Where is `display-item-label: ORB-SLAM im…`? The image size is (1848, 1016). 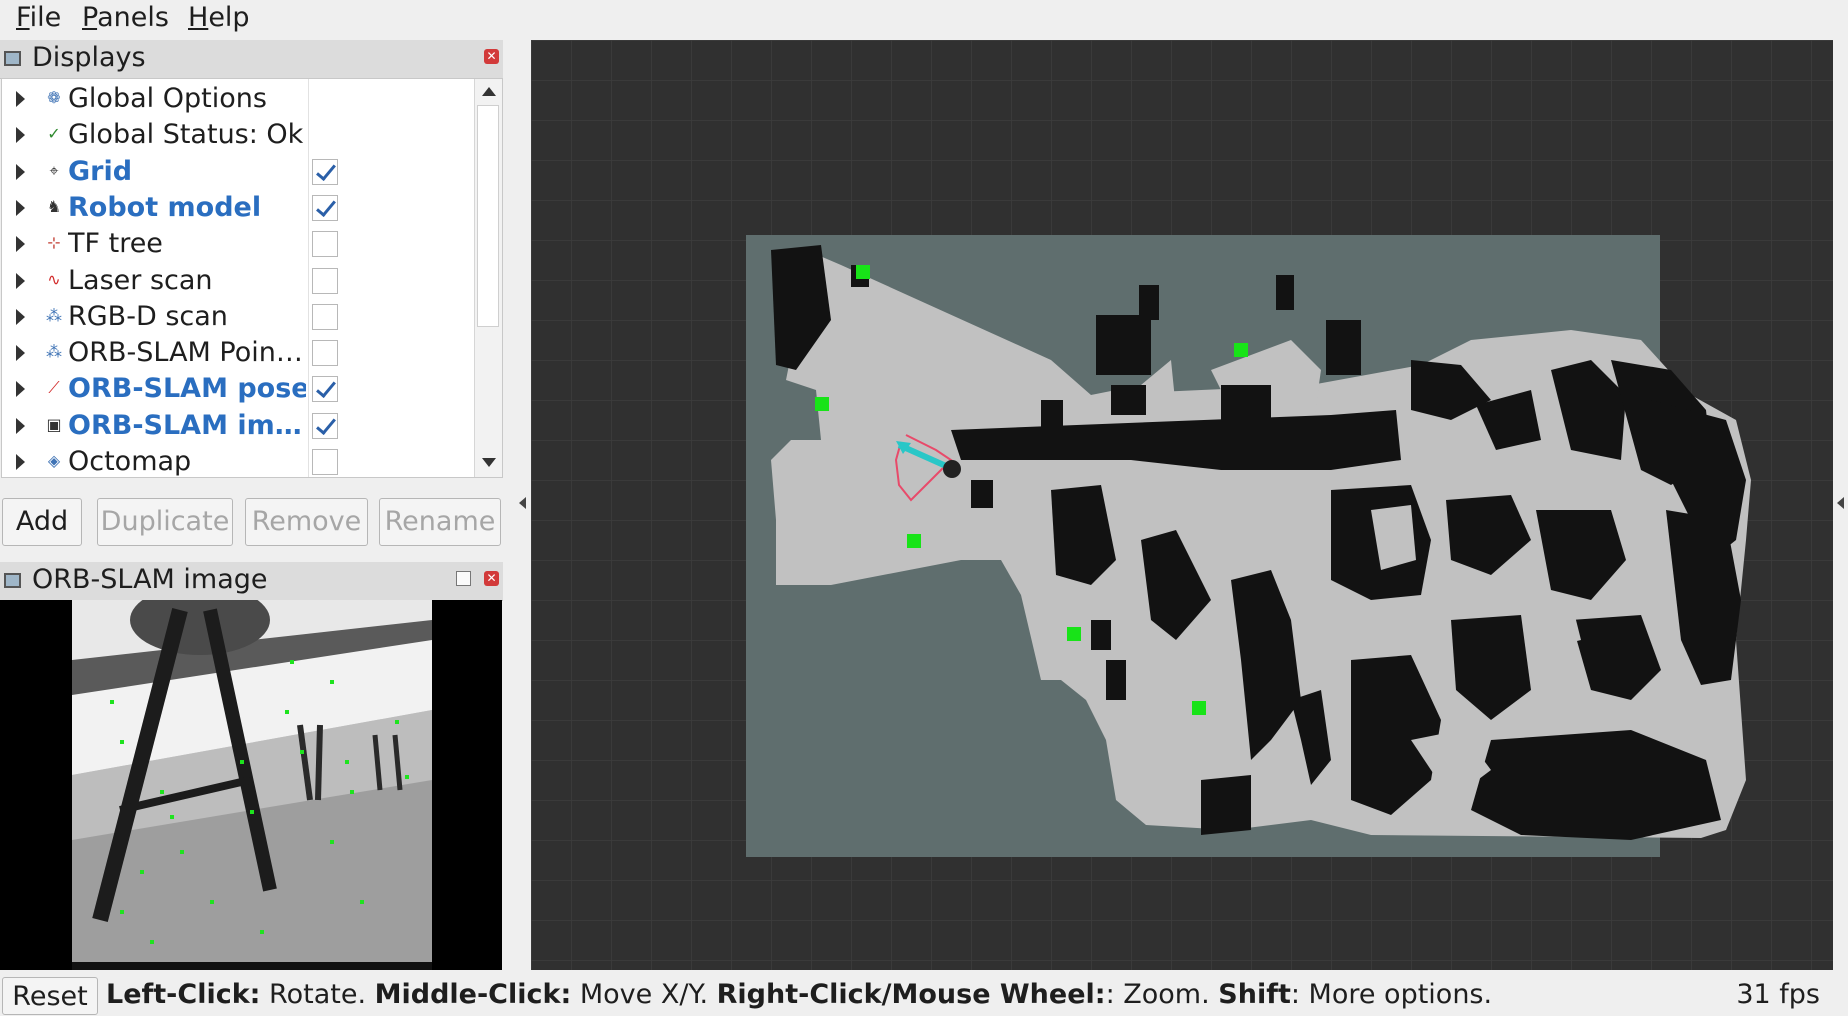
display-item-label: ORB-SLAM im… is located at coordinates (185, 425).